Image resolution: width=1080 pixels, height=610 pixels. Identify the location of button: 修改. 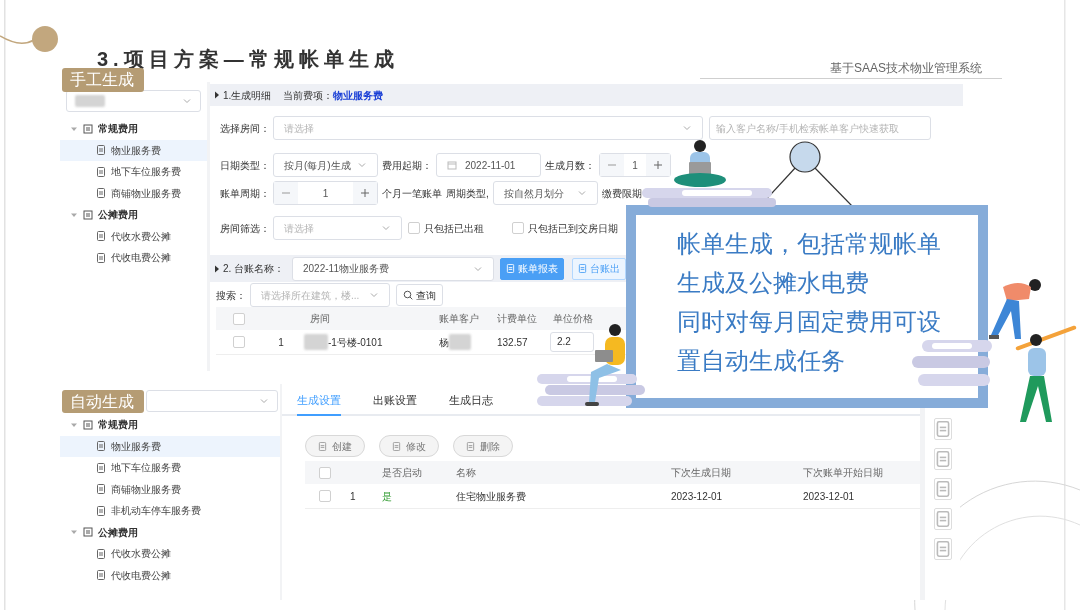
(409, 446).